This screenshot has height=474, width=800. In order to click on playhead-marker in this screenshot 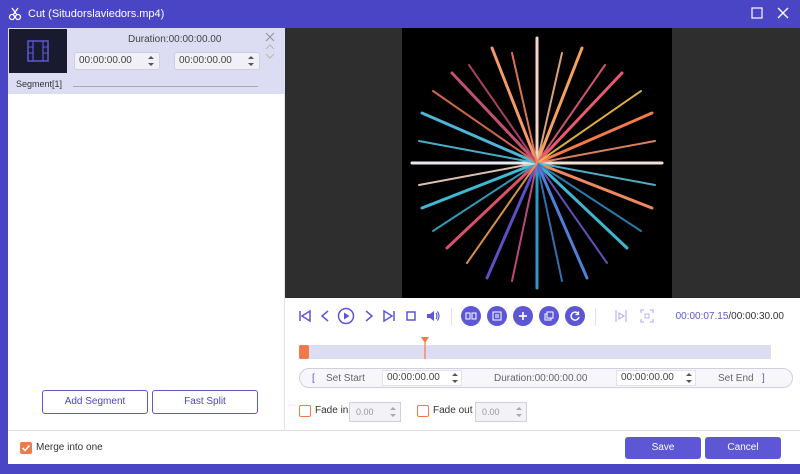, I will do `click(425, 348)`.